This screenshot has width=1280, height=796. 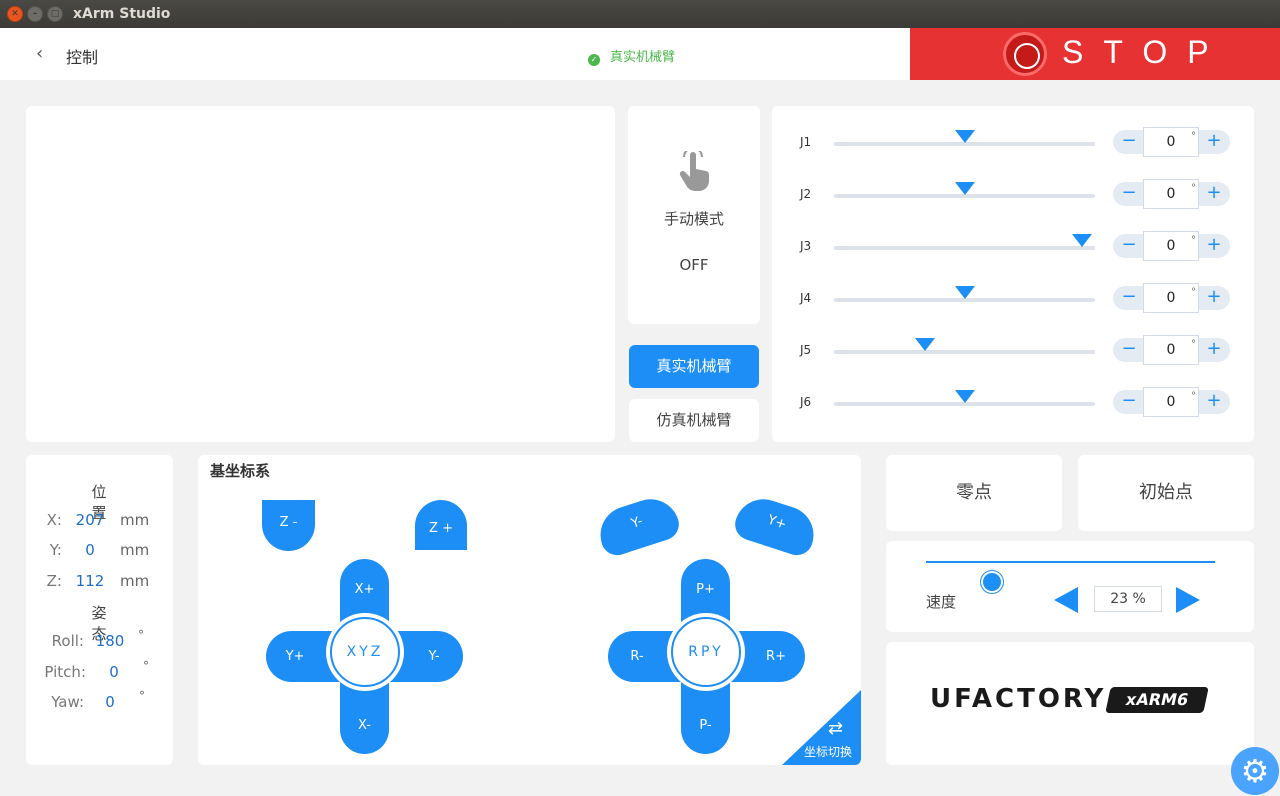 I want to click on z-minus-button: Z -, so click(x=288, y=525).